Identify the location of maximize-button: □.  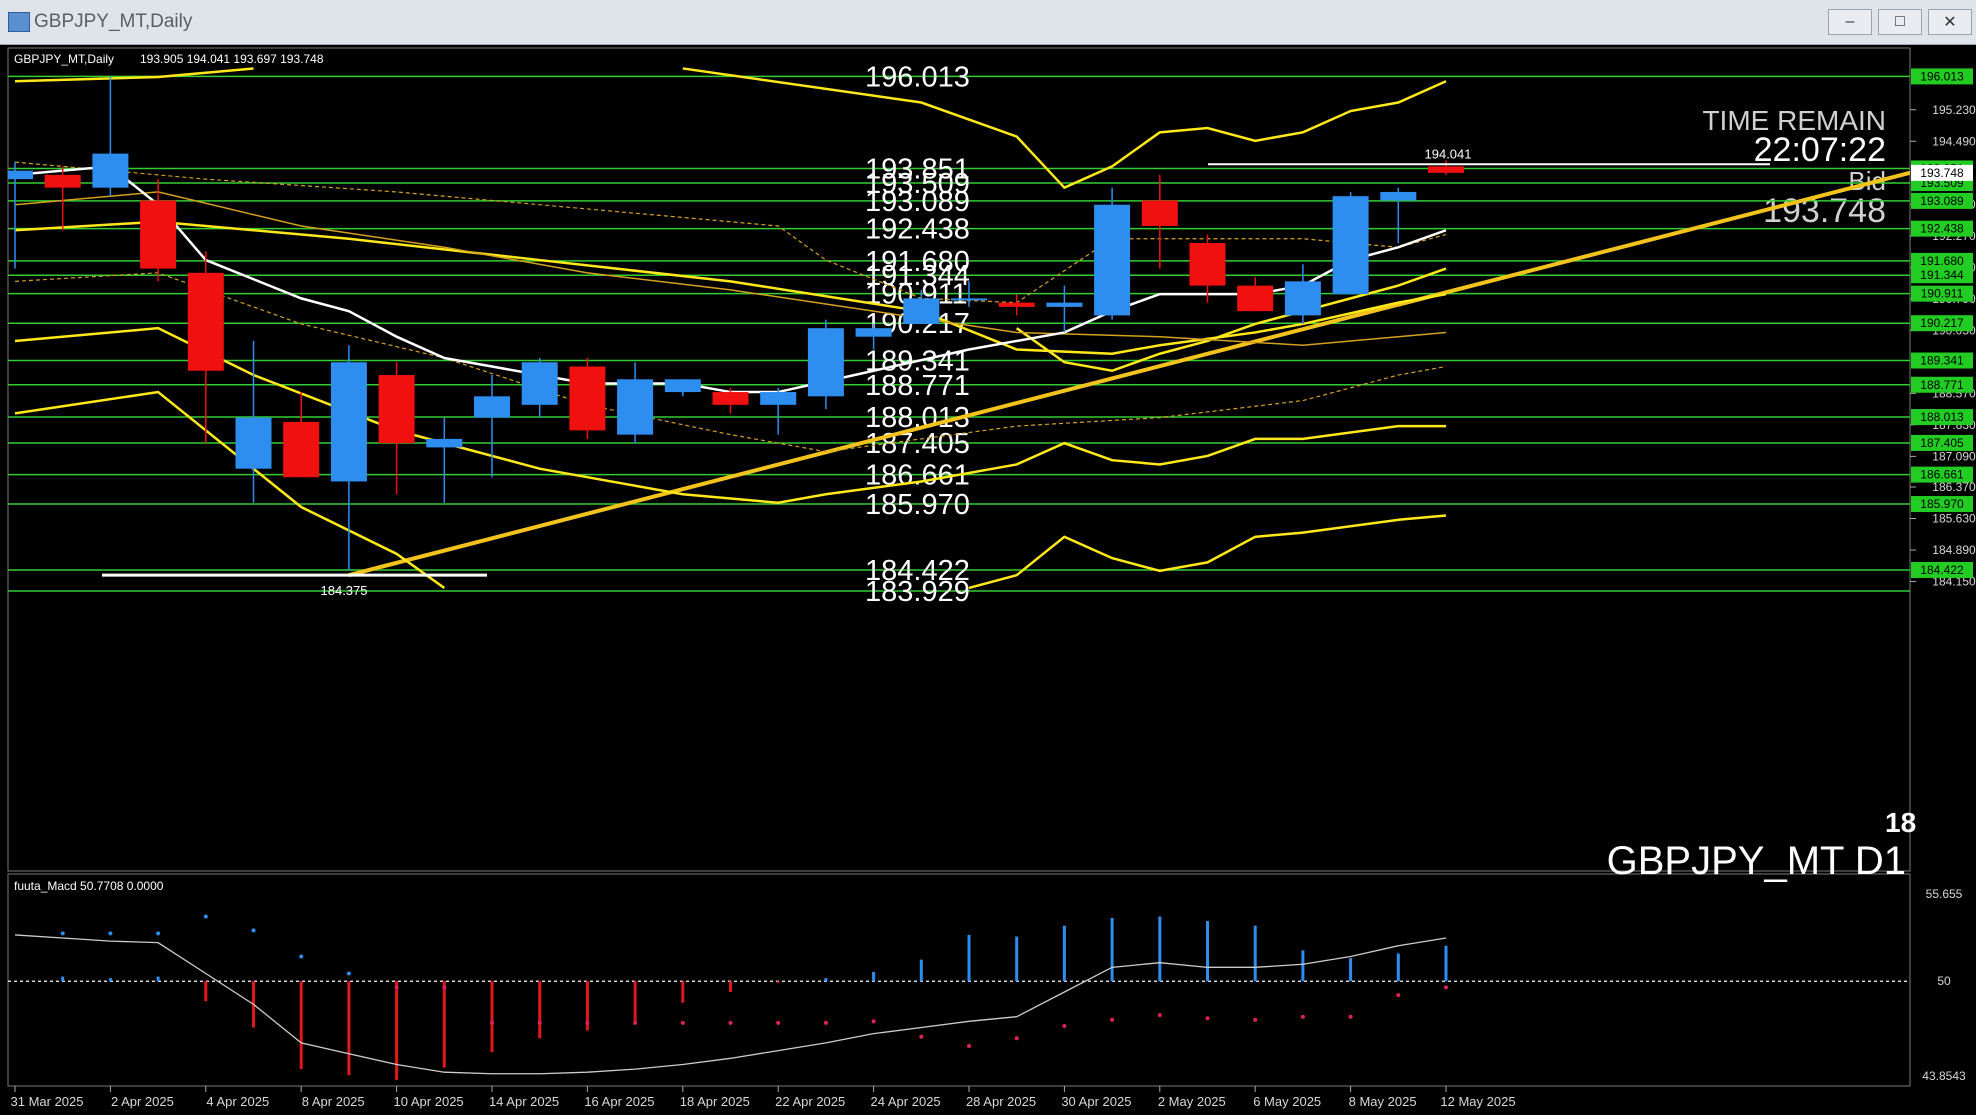
(1900, 22).